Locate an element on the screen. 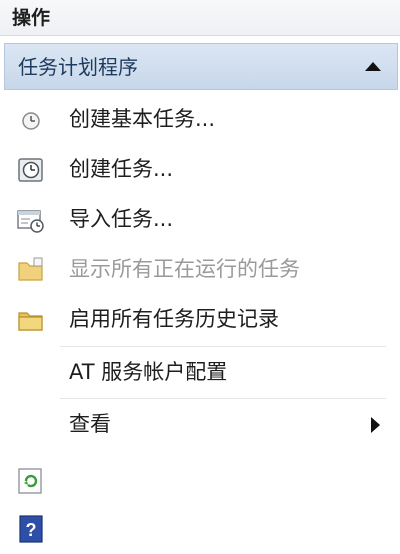  basic-task-clock-icon is located at coordinates (31, 120).